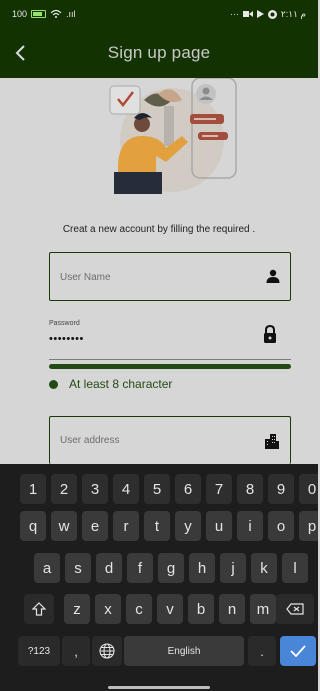 This screenshot has height=691, width=320. I want to click on key-x: x, so click(108, 609).